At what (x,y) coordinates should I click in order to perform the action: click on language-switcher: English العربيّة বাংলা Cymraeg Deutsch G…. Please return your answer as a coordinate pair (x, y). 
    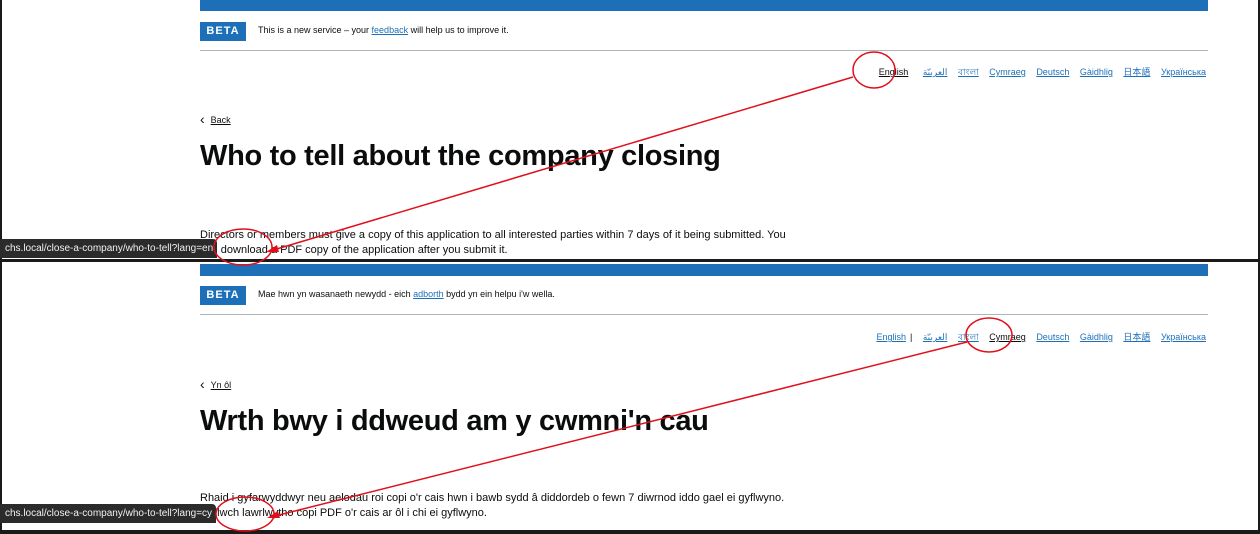
    Looking at the image, I should click on (1038, 72).